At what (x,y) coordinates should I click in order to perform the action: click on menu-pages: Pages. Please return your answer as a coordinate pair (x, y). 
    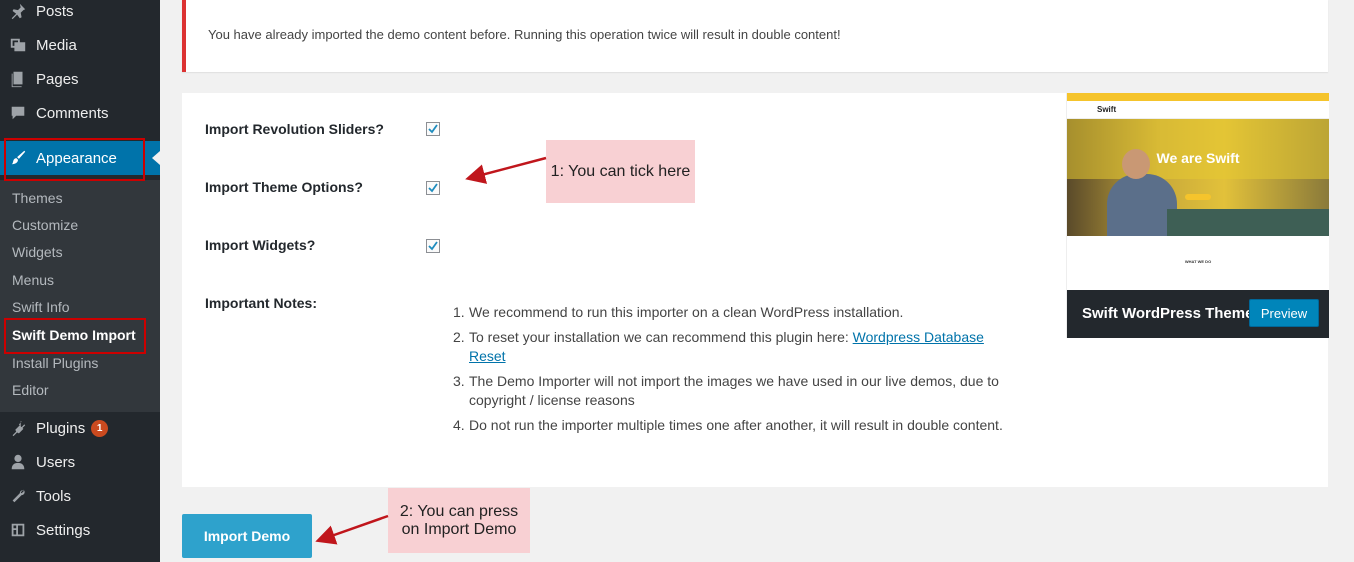
    Looking at the image, I should click on (80, 79).